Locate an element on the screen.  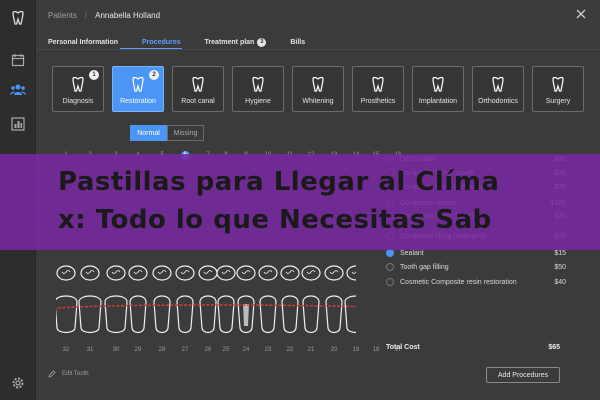
procedure-whitening: Whitening is located at coordinates (318, 89).